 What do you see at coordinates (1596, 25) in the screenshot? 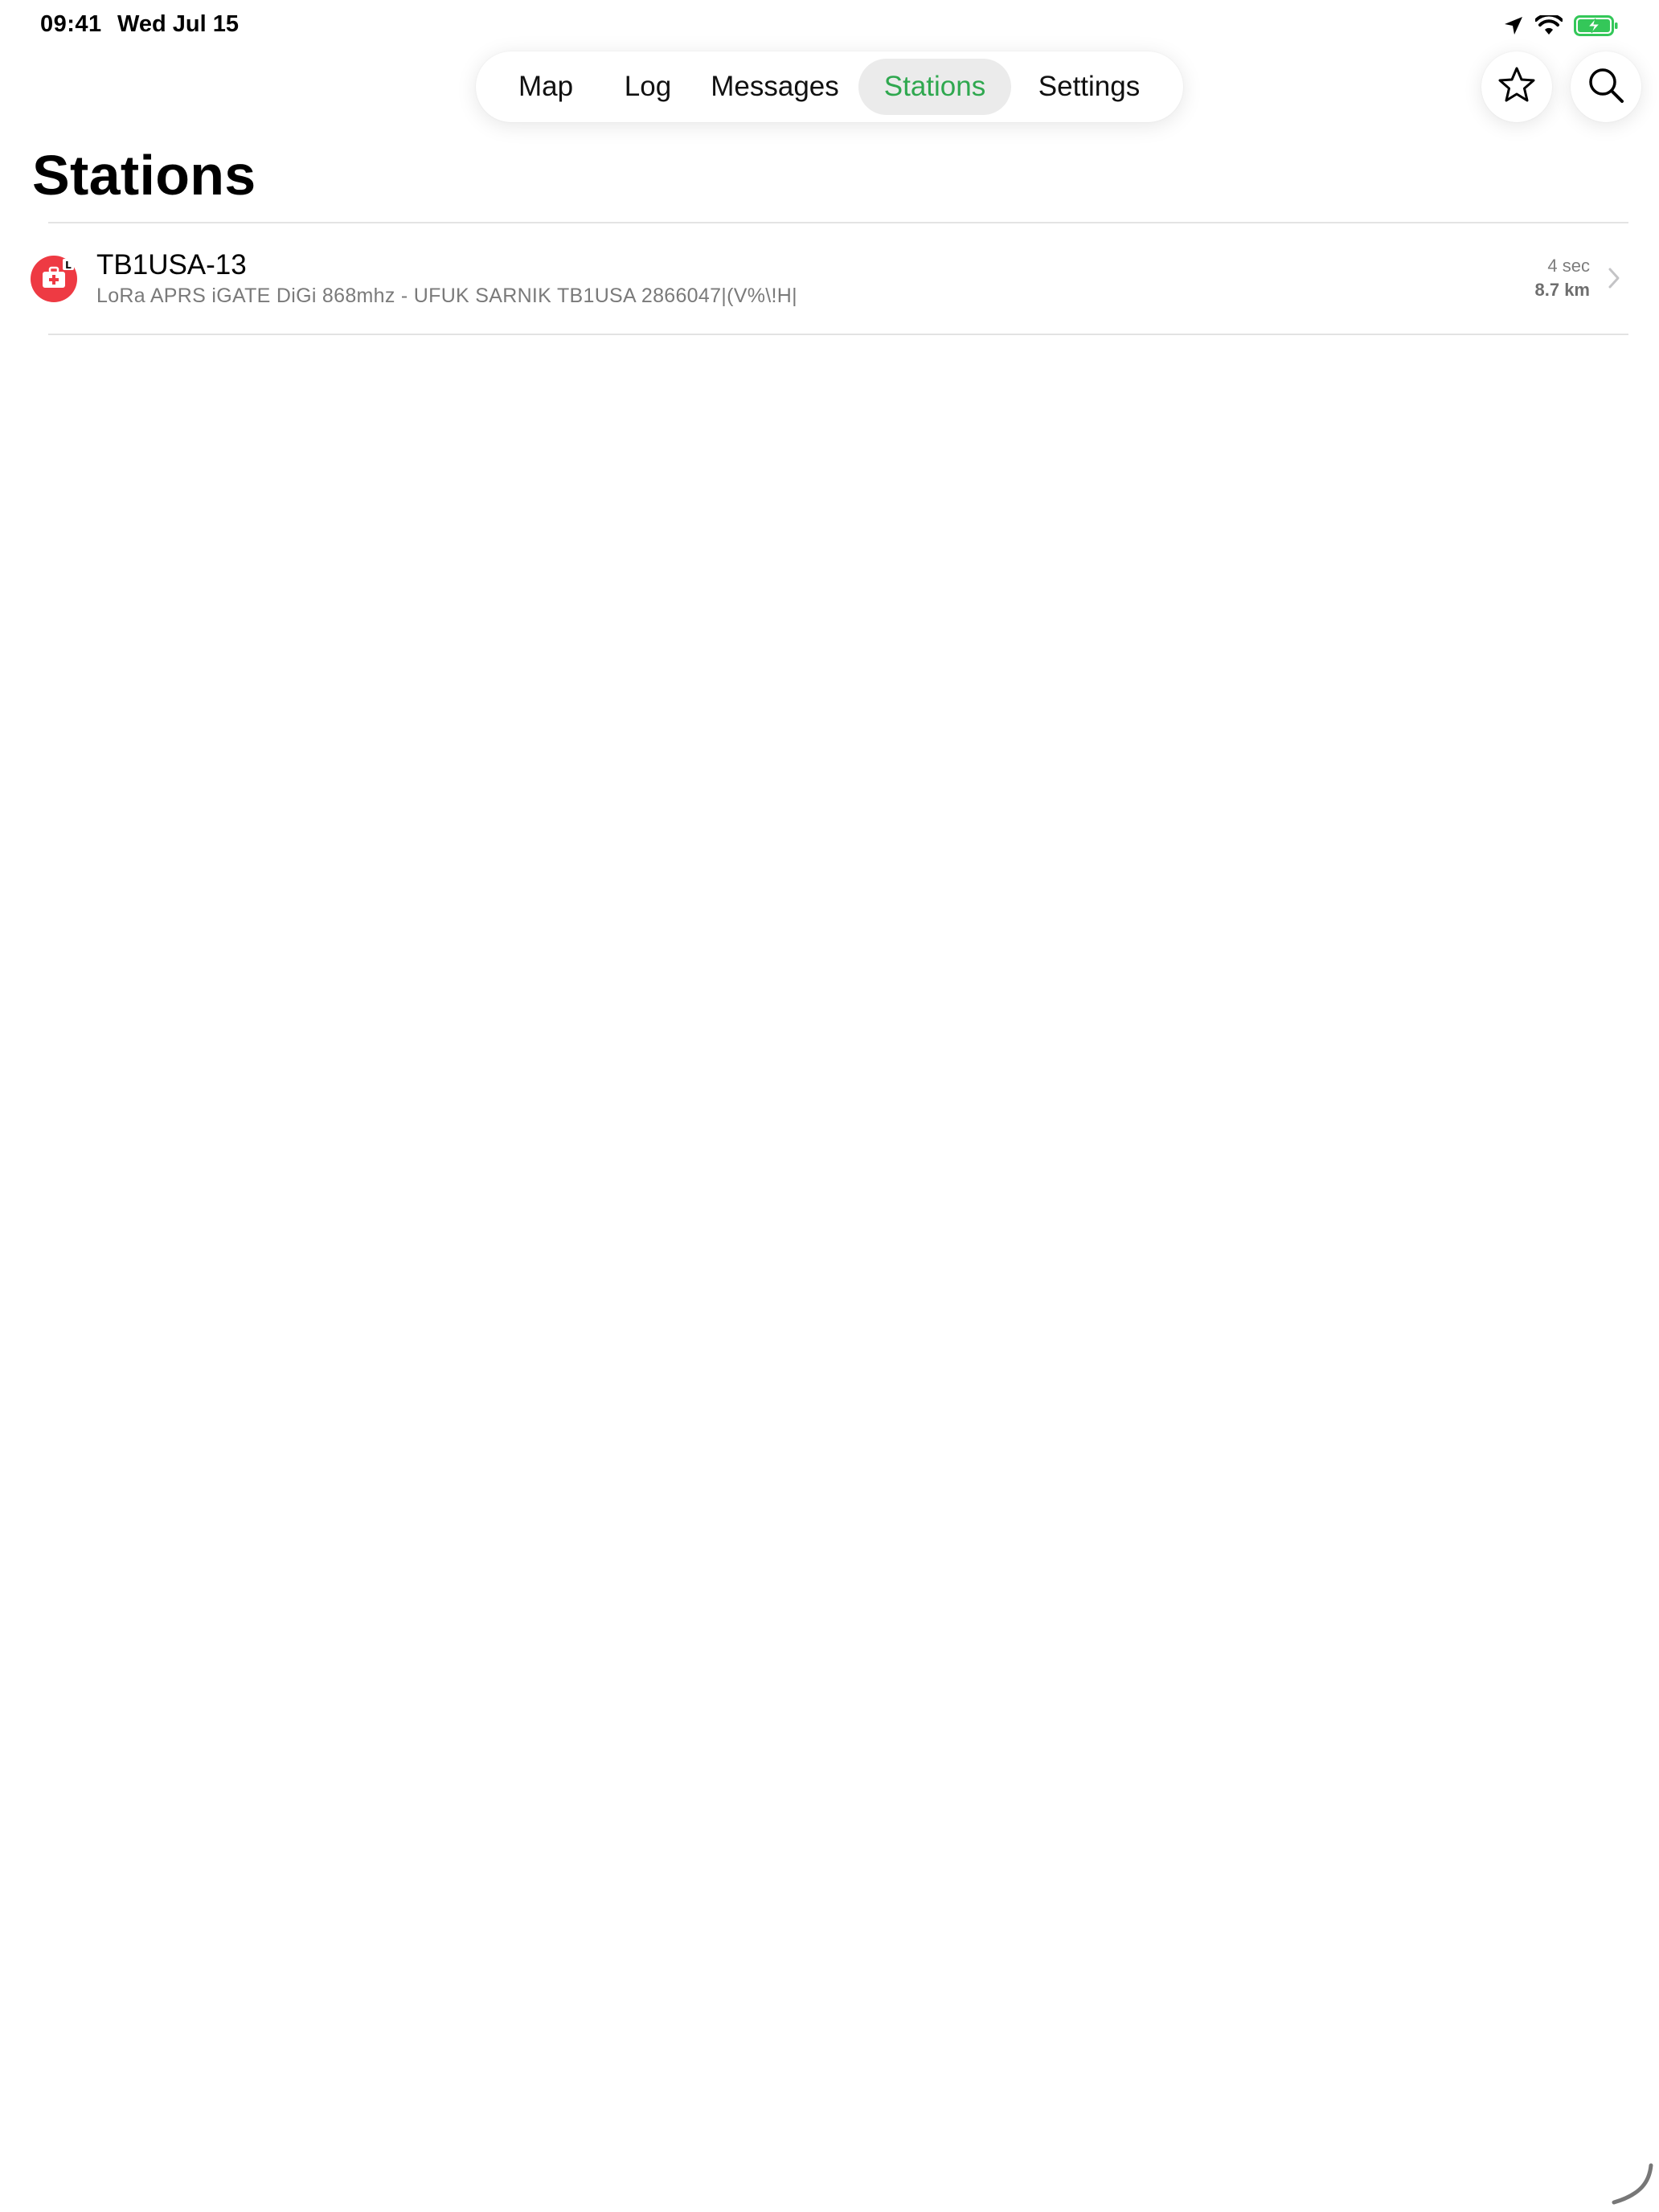
I see `battery-charging-icon` at bounding box center [1596, 25].